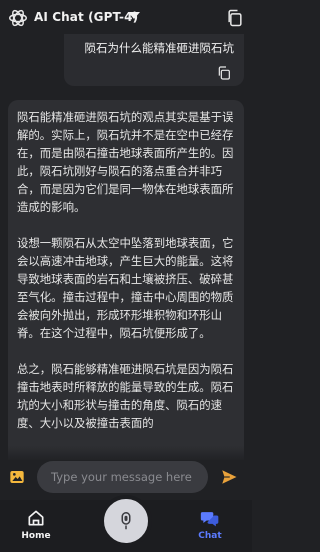  What do you see at coordinates (86, 17) in the screenshot?
I see `app-title: AI Chat (GPT-4)` at bounding box center [86, 17].